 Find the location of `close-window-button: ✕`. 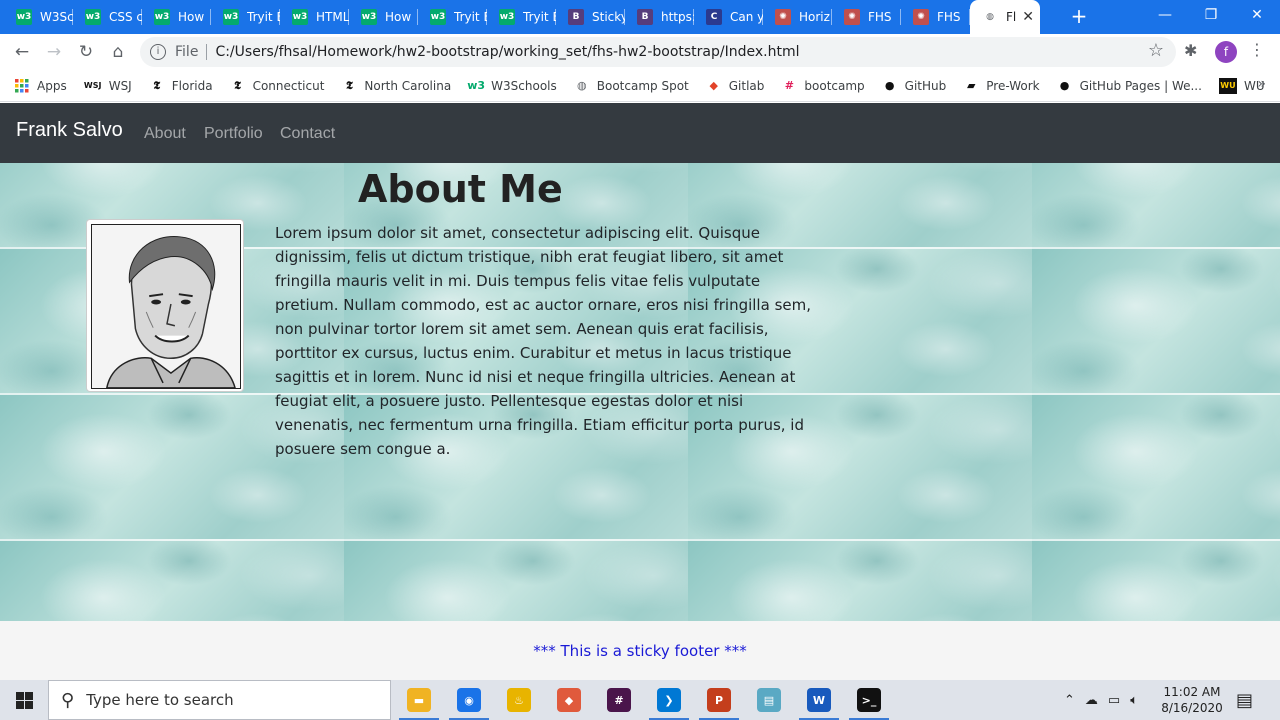

close-window-button: ✕ is located at coordinates (1257, 16).